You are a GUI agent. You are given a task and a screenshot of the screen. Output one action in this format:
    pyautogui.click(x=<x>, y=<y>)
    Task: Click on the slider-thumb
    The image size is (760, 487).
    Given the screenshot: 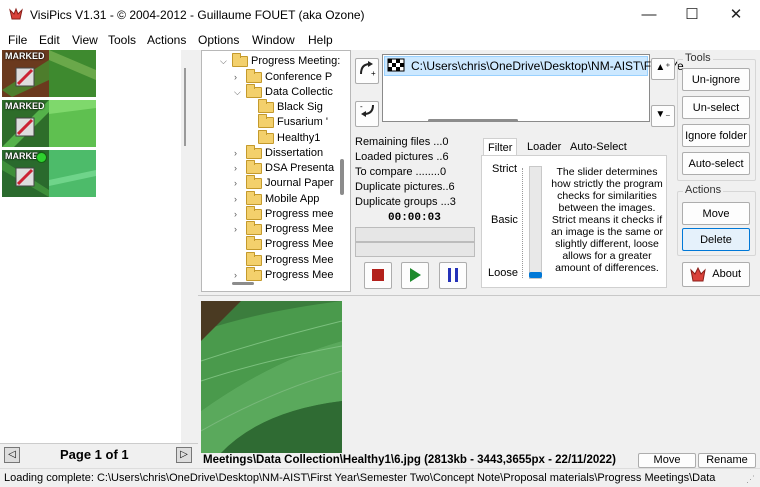 What is the action you would take?
    pyautogui.click(x=535, y=275)
    